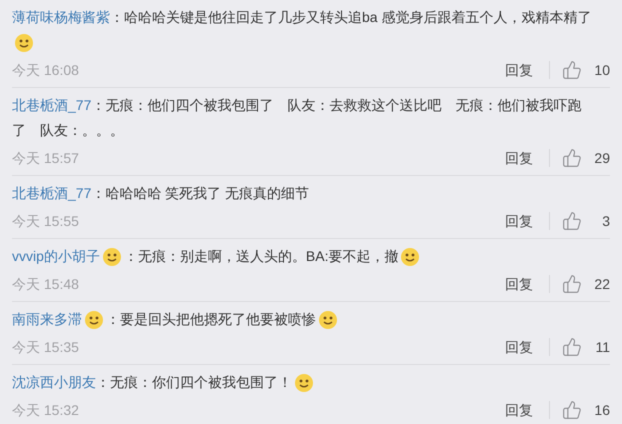 This screenshot has width=622, height=424. What do you see at coordinates (601, 70) in the screenshot?
I see `like-count: 10` at bounding box center [601, 70].